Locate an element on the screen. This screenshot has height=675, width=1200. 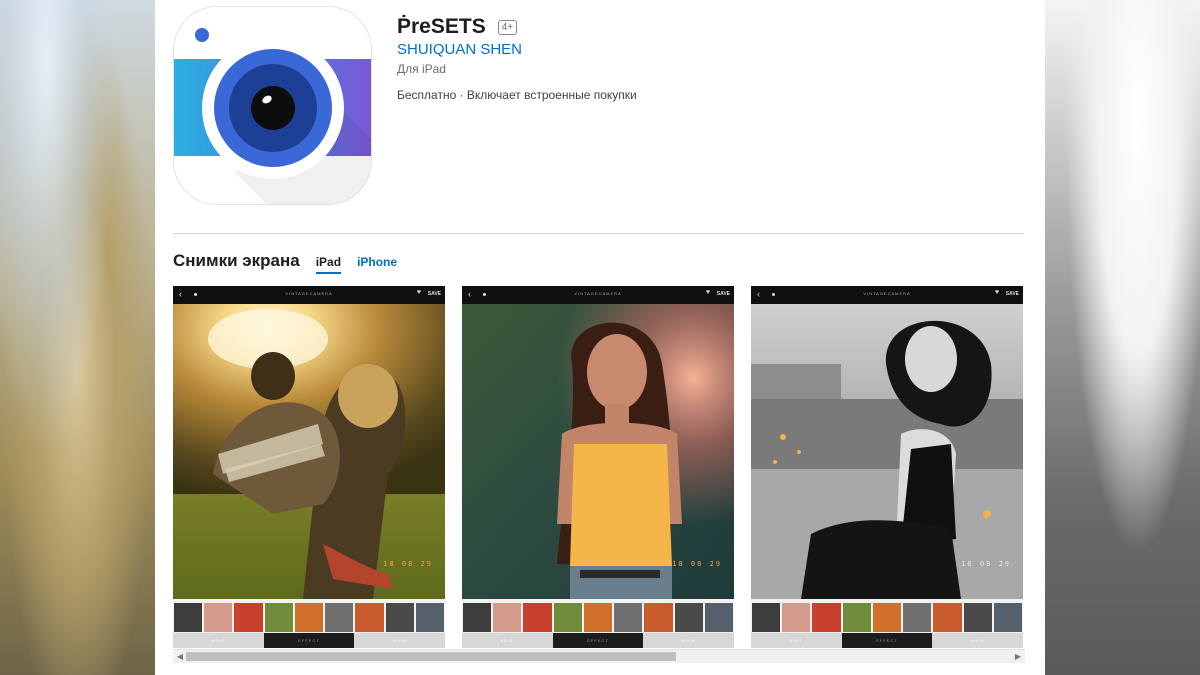
price-info: Бесплатно · Включает встроенные покупки is located at coordinates (517, 95).